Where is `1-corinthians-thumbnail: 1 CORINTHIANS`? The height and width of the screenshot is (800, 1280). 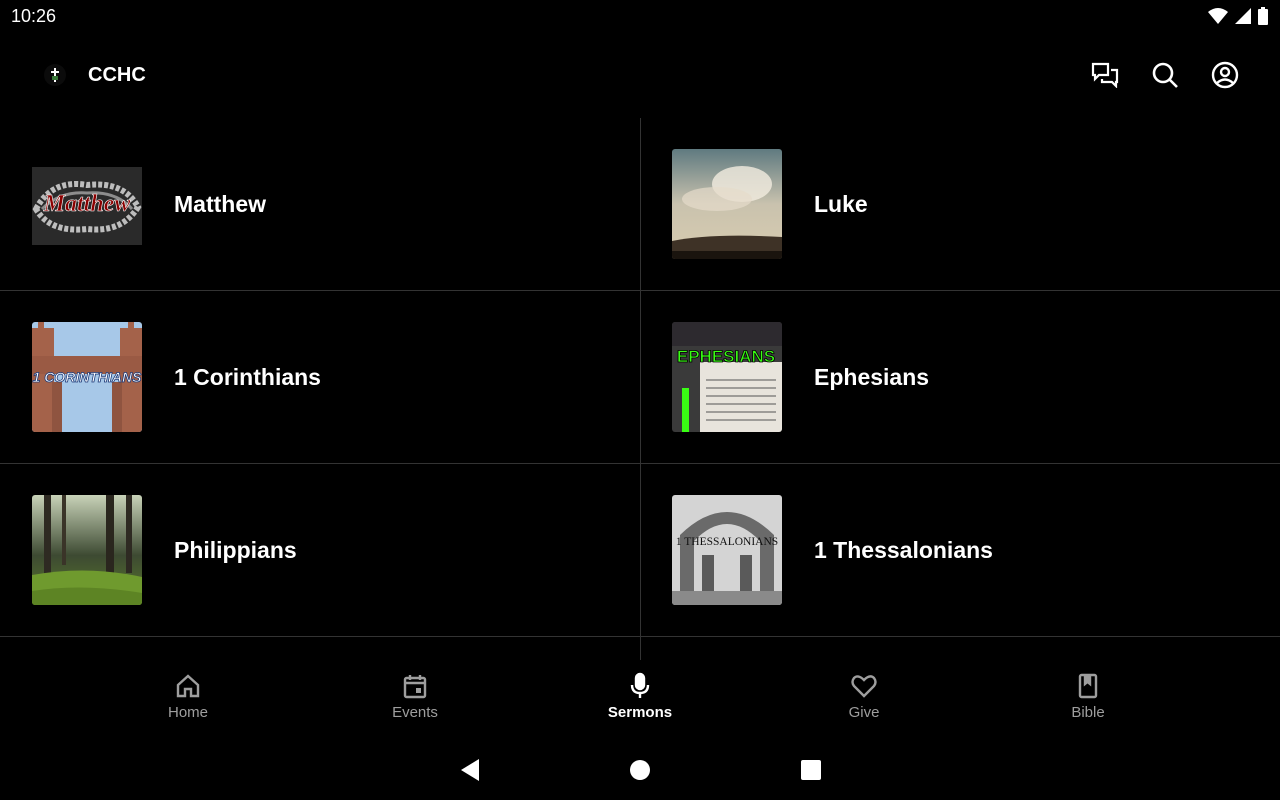
1-corinthians-thumbnail: 1 CORINTHIANS is located at coordinates (87, 377).